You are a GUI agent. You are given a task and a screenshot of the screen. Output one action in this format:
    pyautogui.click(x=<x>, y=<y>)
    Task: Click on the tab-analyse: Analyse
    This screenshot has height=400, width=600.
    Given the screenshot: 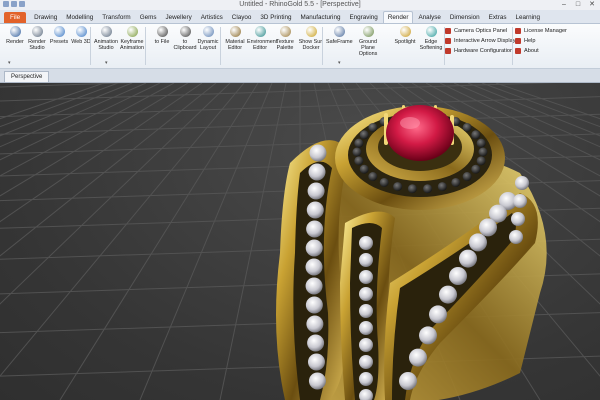 What is the action you would take?
    pyautogui.click(x=429, y=17)
    